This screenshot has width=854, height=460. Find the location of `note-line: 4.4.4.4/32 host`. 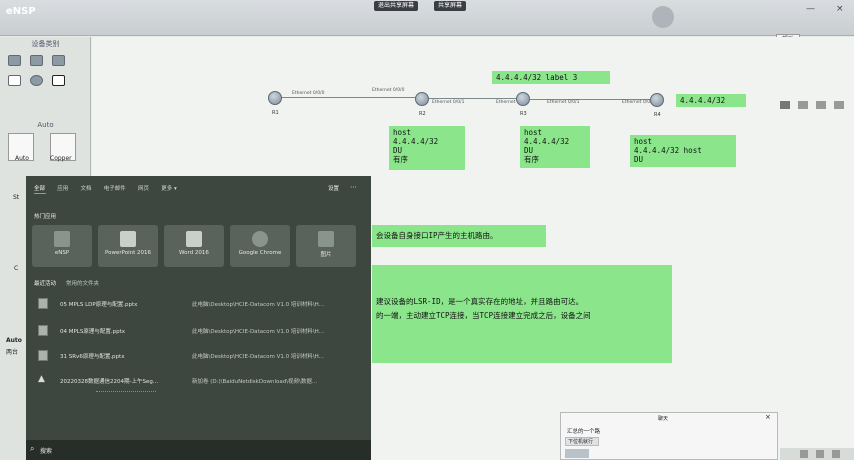

note-line: 4.4.4.4/32 host is located at coordinates (668, 150).